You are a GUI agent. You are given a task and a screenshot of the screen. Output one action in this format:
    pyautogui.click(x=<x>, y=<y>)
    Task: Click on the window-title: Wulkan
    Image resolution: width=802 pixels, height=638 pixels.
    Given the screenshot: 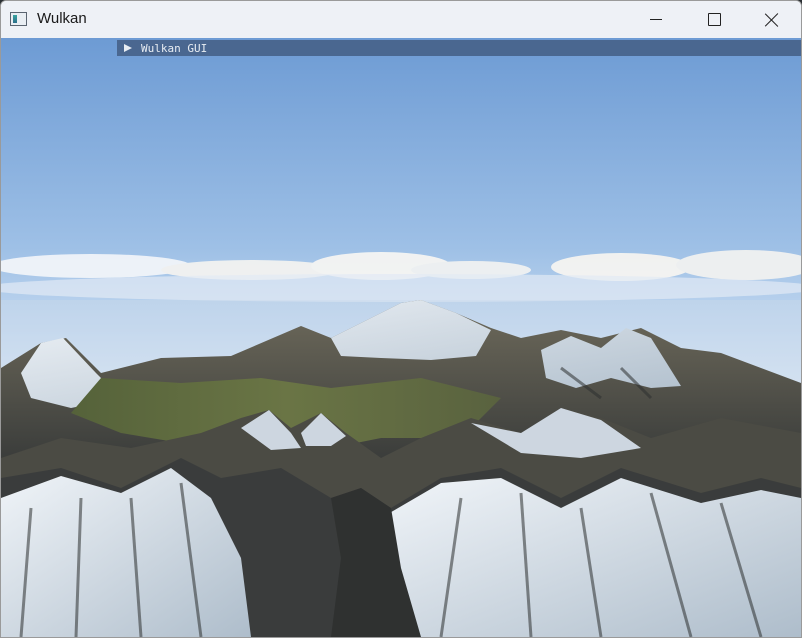 What is the action you would take?
    pyautogui.click(x=62, y=18)
    